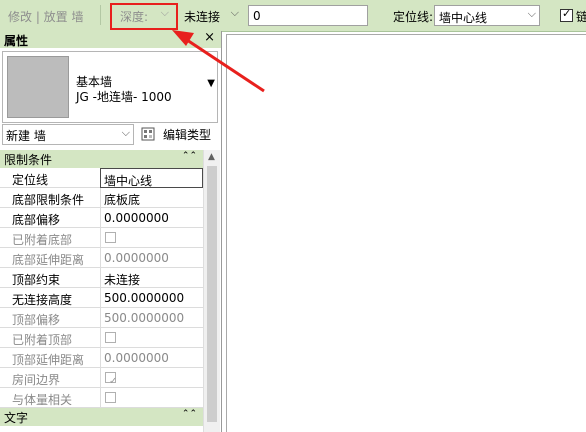  Describe the element at coordinates (224, 64) in the screenshot. I see `annotation-arrow-line` at that location.